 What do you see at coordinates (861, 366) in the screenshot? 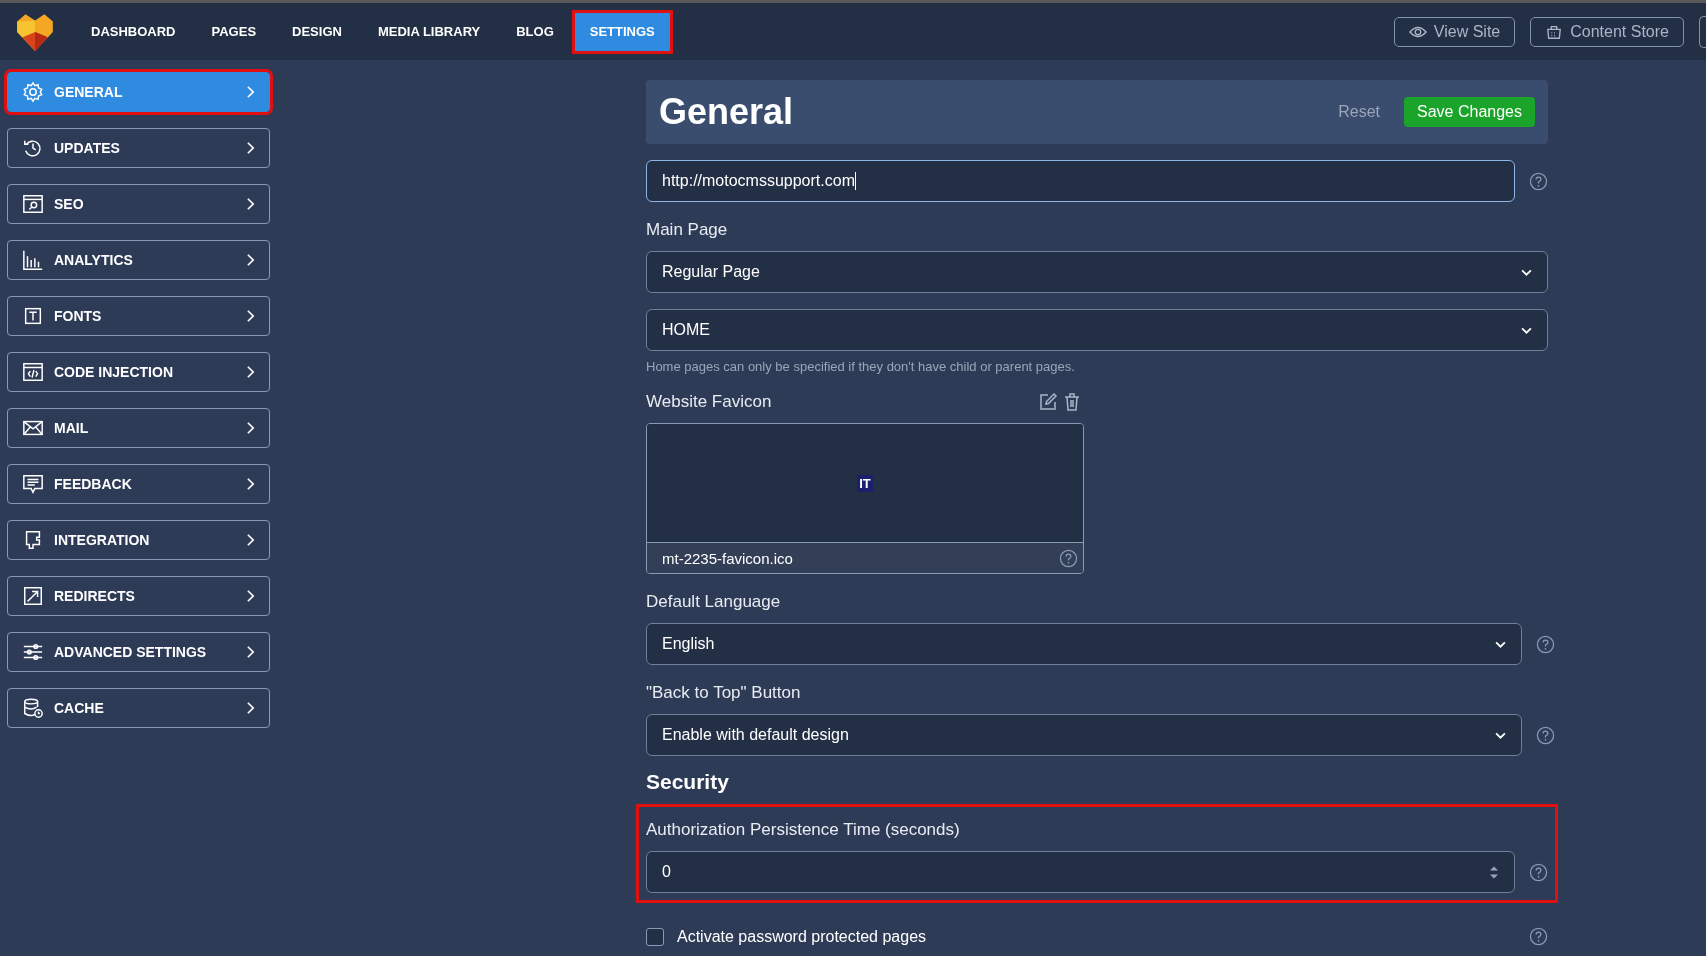
I see `hint-text: Home pages can only be specified if they don't have child or parent pages.` at bounding box center [861, 366].